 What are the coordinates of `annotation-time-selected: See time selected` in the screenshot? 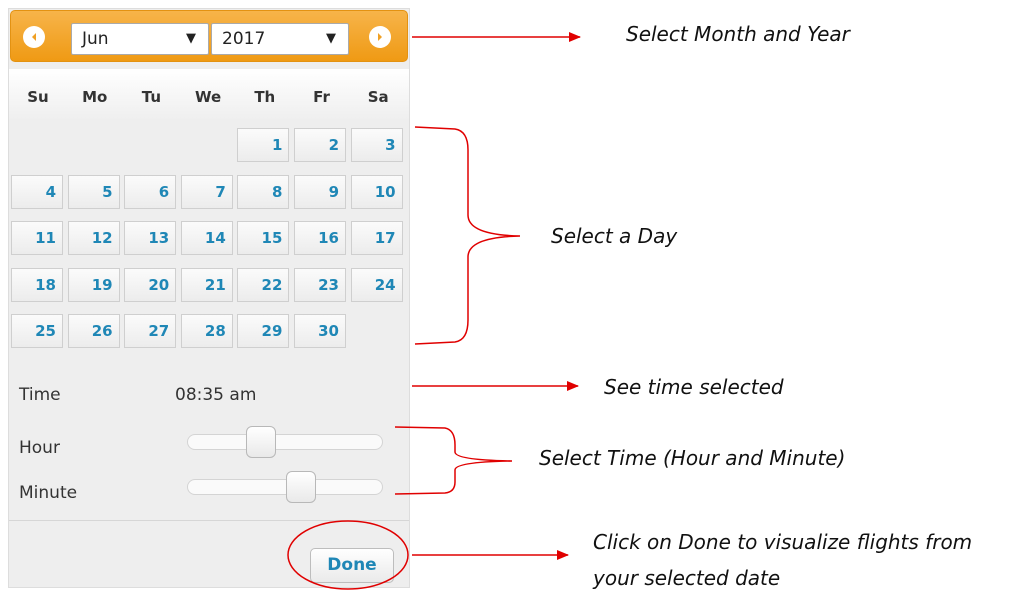 It's located at (694, 387).